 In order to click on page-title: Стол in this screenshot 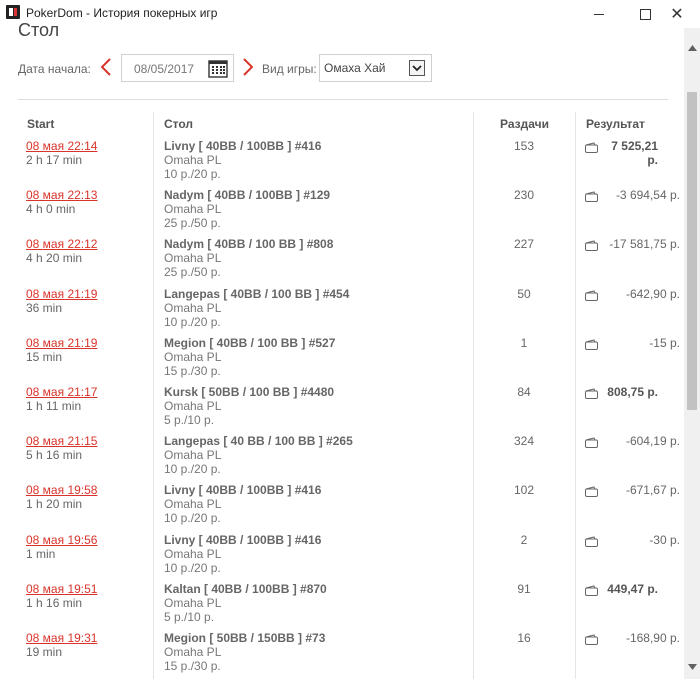, I will do `click(39, 29)`.